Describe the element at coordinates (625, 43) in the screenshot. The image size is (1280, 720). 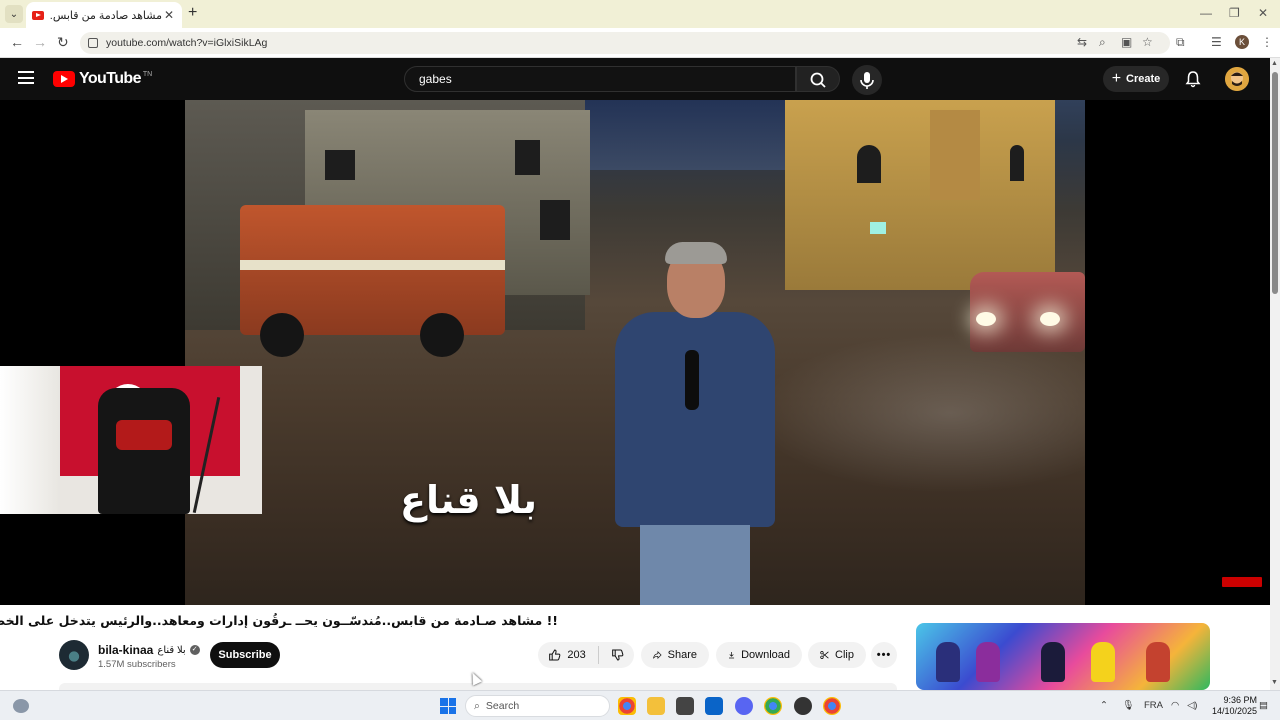
I see `url-input: youtube.com/watch?v=iGlxiSikLAg` at that location.